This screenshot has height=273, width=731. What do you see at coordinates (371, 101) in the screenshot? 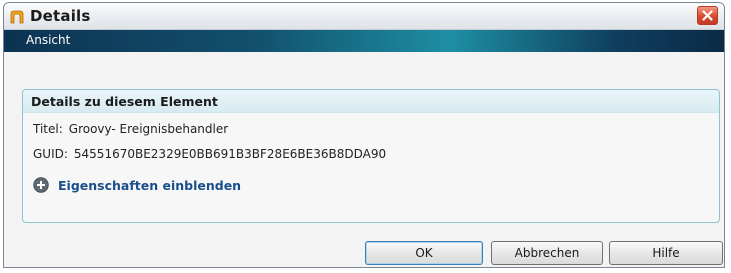
I see `group-header: Details zu diesem Element` at bounding box center [371, 101].